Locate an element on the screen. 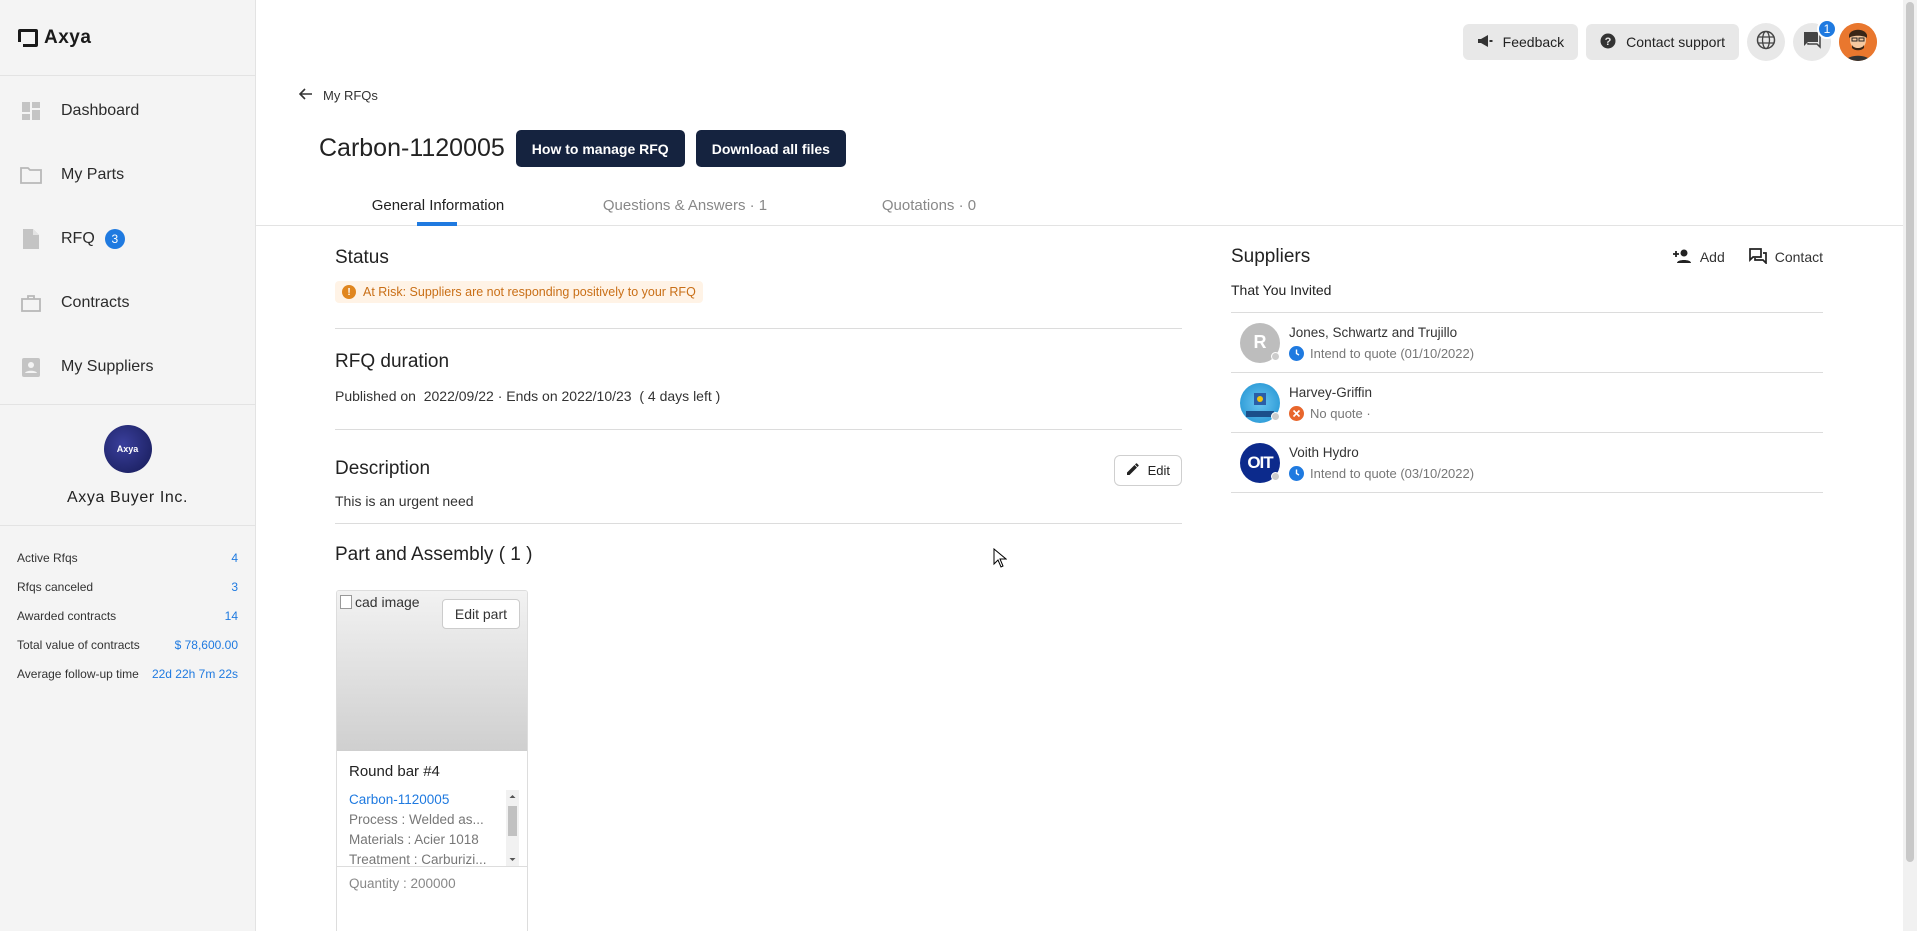 This screenshot has height=931, width=1917. download-all-files-button: Download all files is located at coordinates (770, 148).